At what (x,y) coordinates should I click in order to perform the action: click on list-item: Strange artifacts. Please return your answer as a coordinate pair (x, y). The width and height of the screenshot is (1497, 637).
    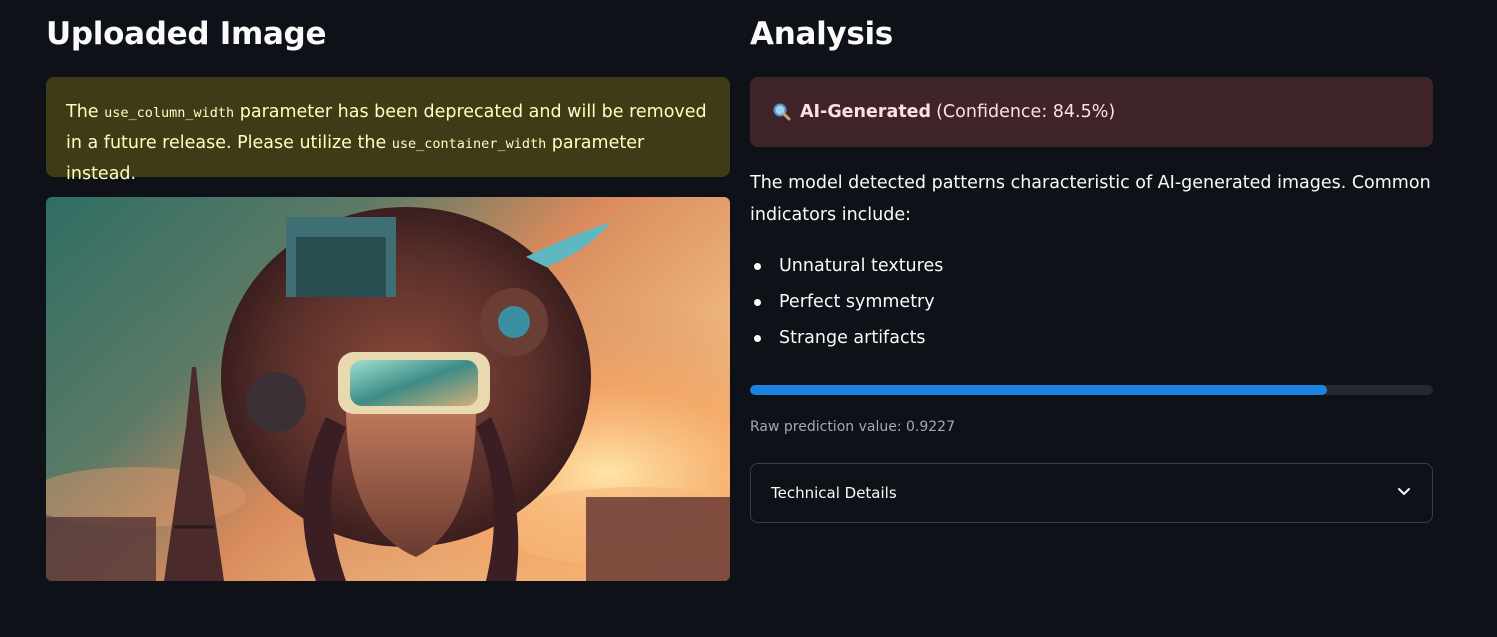
    Looking at the image, I should click on (1091, 340).